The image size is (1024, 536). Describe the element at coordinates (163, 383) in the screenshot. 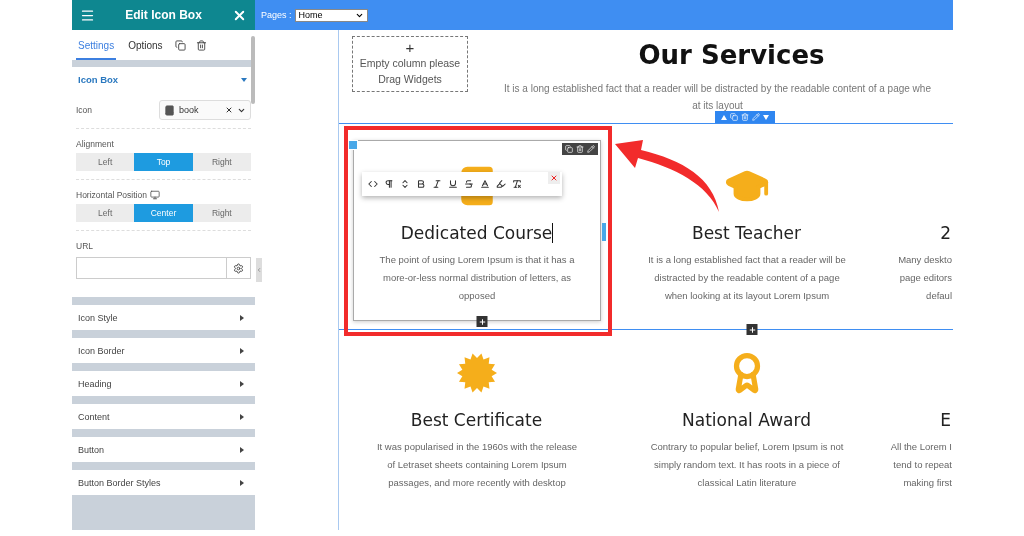

I see `section-header: Heading` at that location.